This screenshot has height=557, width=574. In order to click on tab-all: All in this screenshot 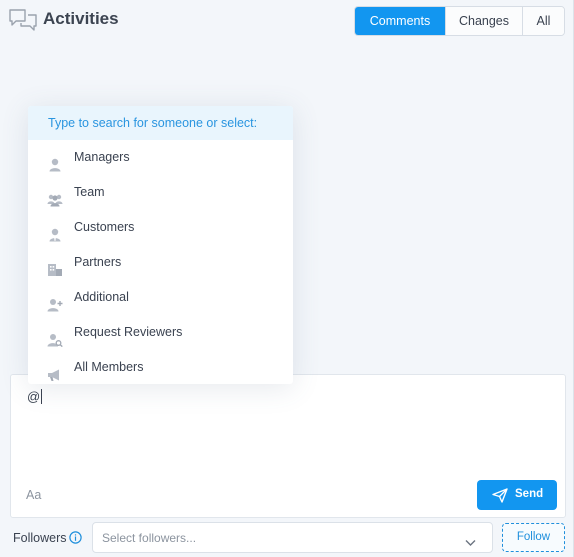, I will do `click(543, 21)`.